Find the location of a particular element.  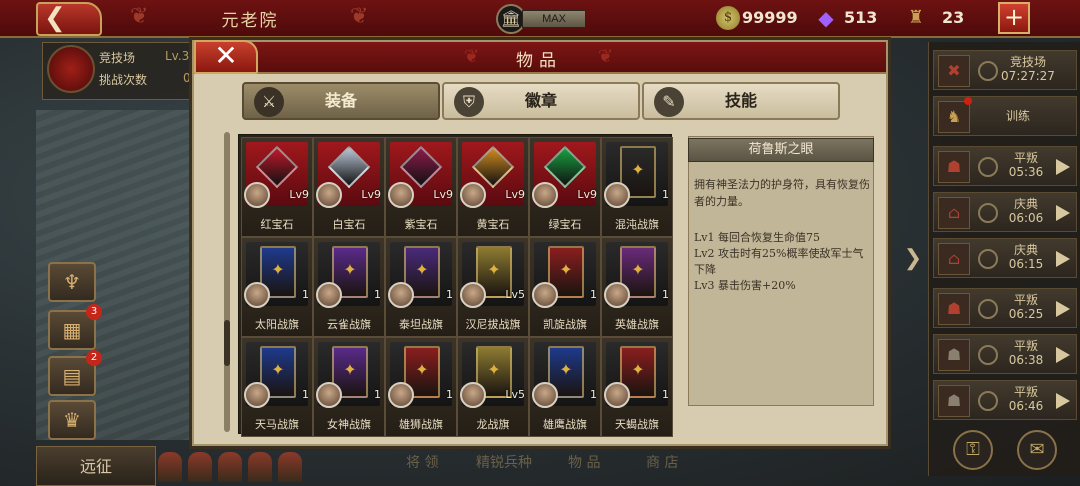

scrollbar-thumb is located at coordinates (227, 343).